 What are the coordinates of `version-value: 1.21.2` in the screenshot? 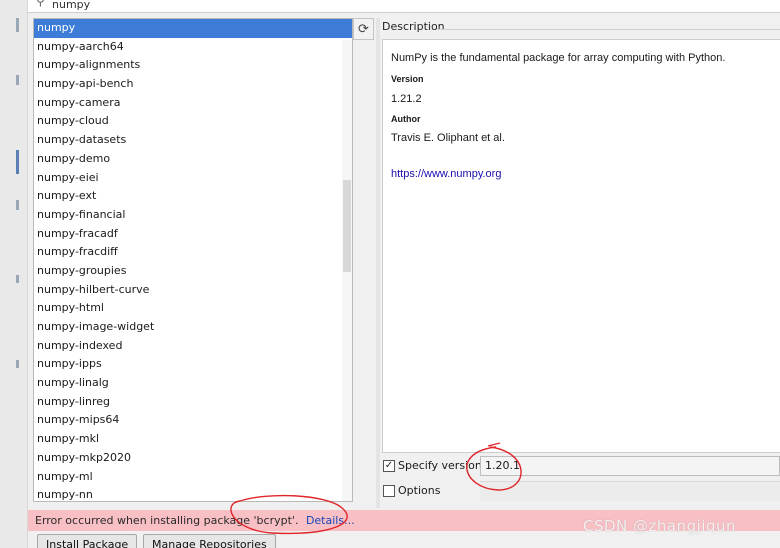 It's located at (406, 99).